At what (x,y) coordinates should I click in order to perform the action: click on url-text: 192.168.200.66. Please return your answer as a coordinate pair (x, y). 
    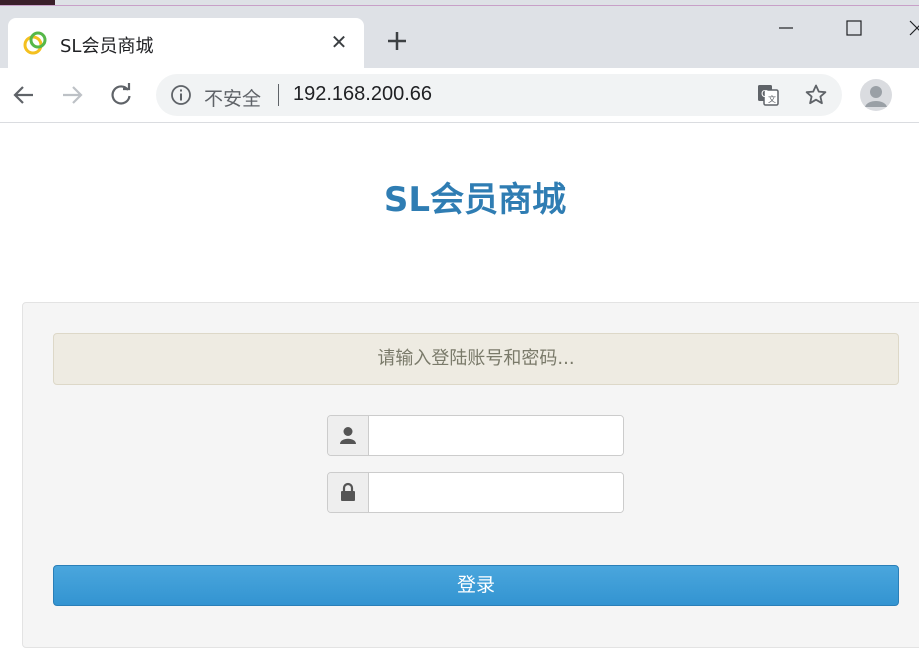
    Looking at the image, I should click on (362, 94).